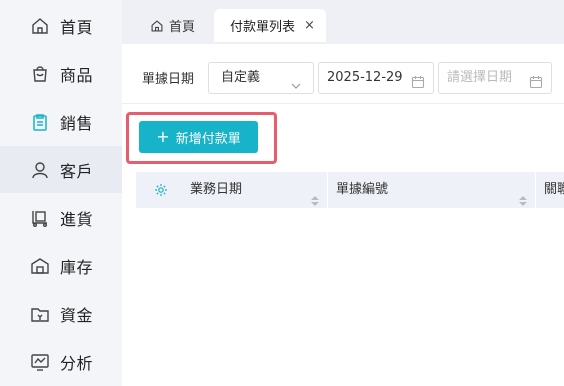 The width and height of the screenshot is (564, 386). I want to click on highlight-box: + 新增付款單, so click(201, 138).